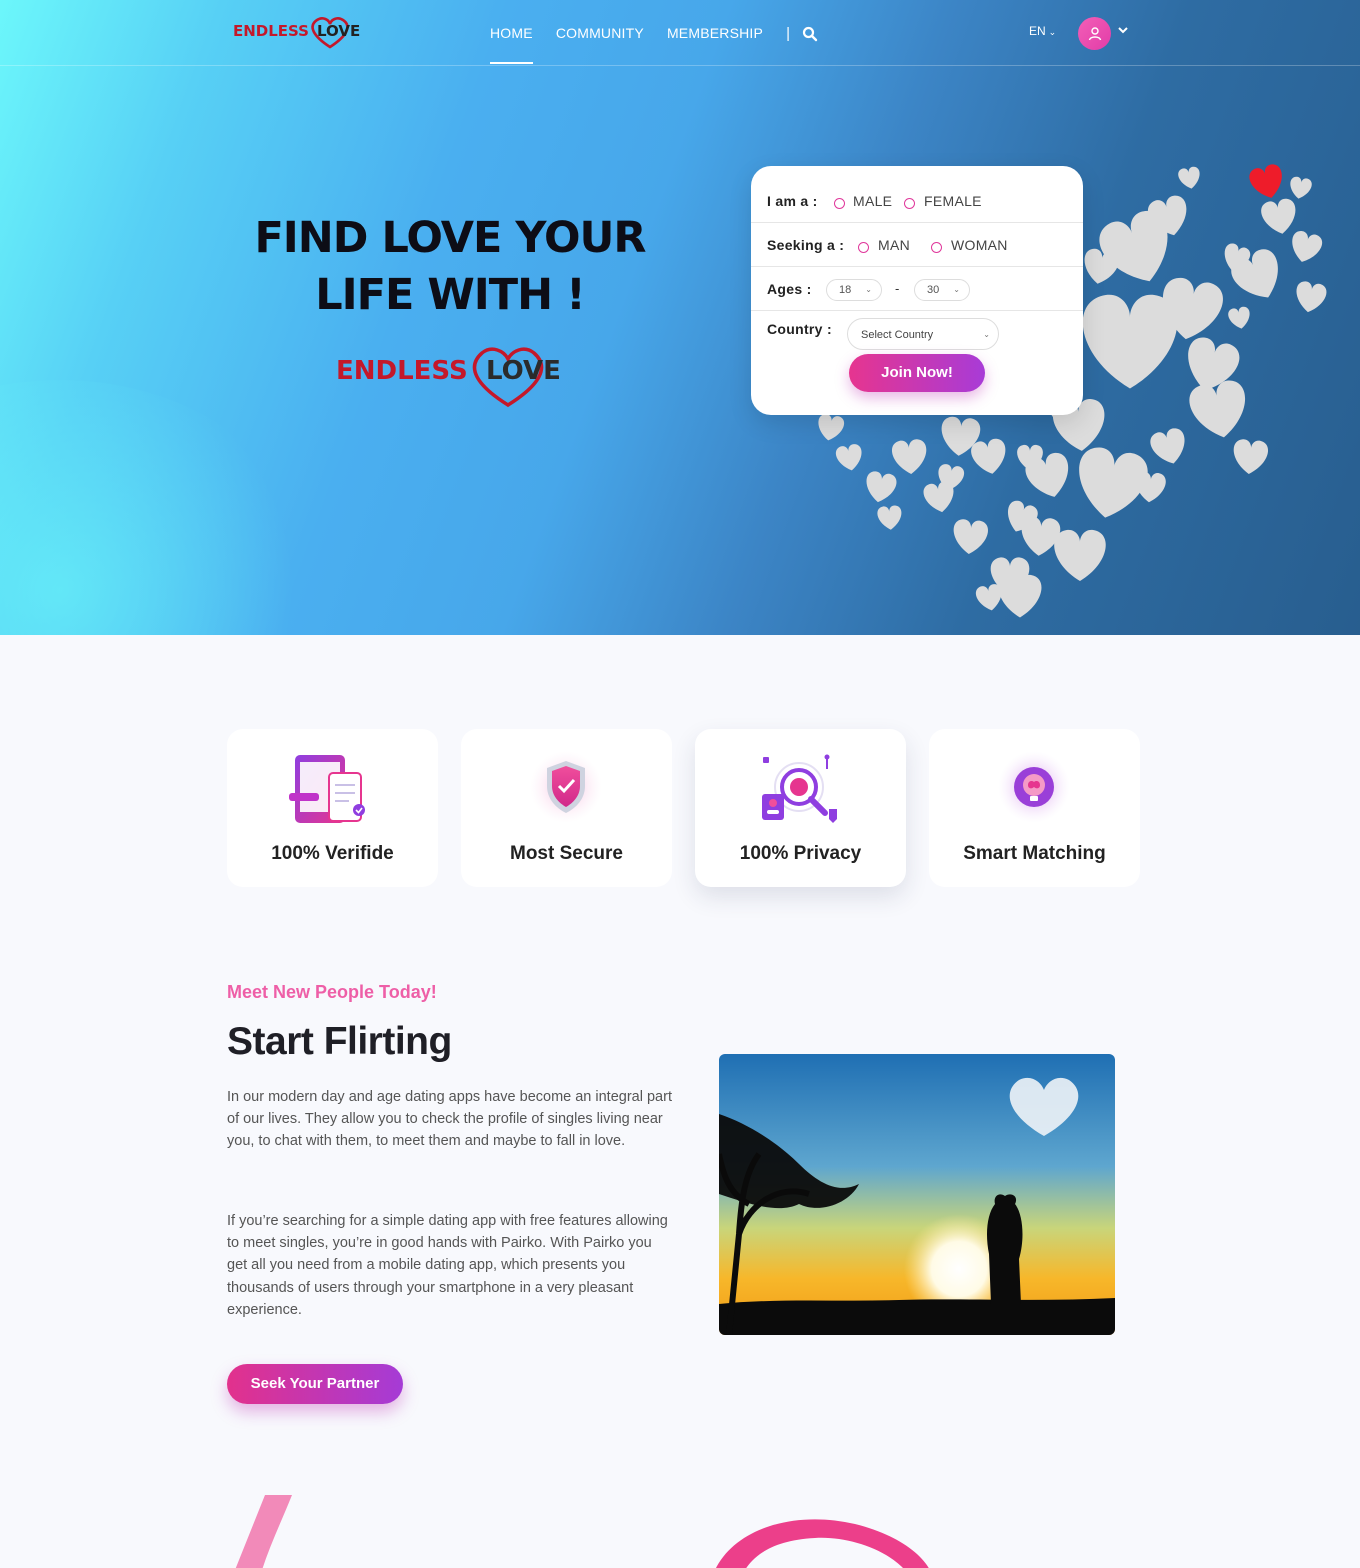 The width and height of the screenshot is (1360, 1568). Describe the element at coordinates (1037, 31) in the screenshot. I see `language-label: EN` at that location.